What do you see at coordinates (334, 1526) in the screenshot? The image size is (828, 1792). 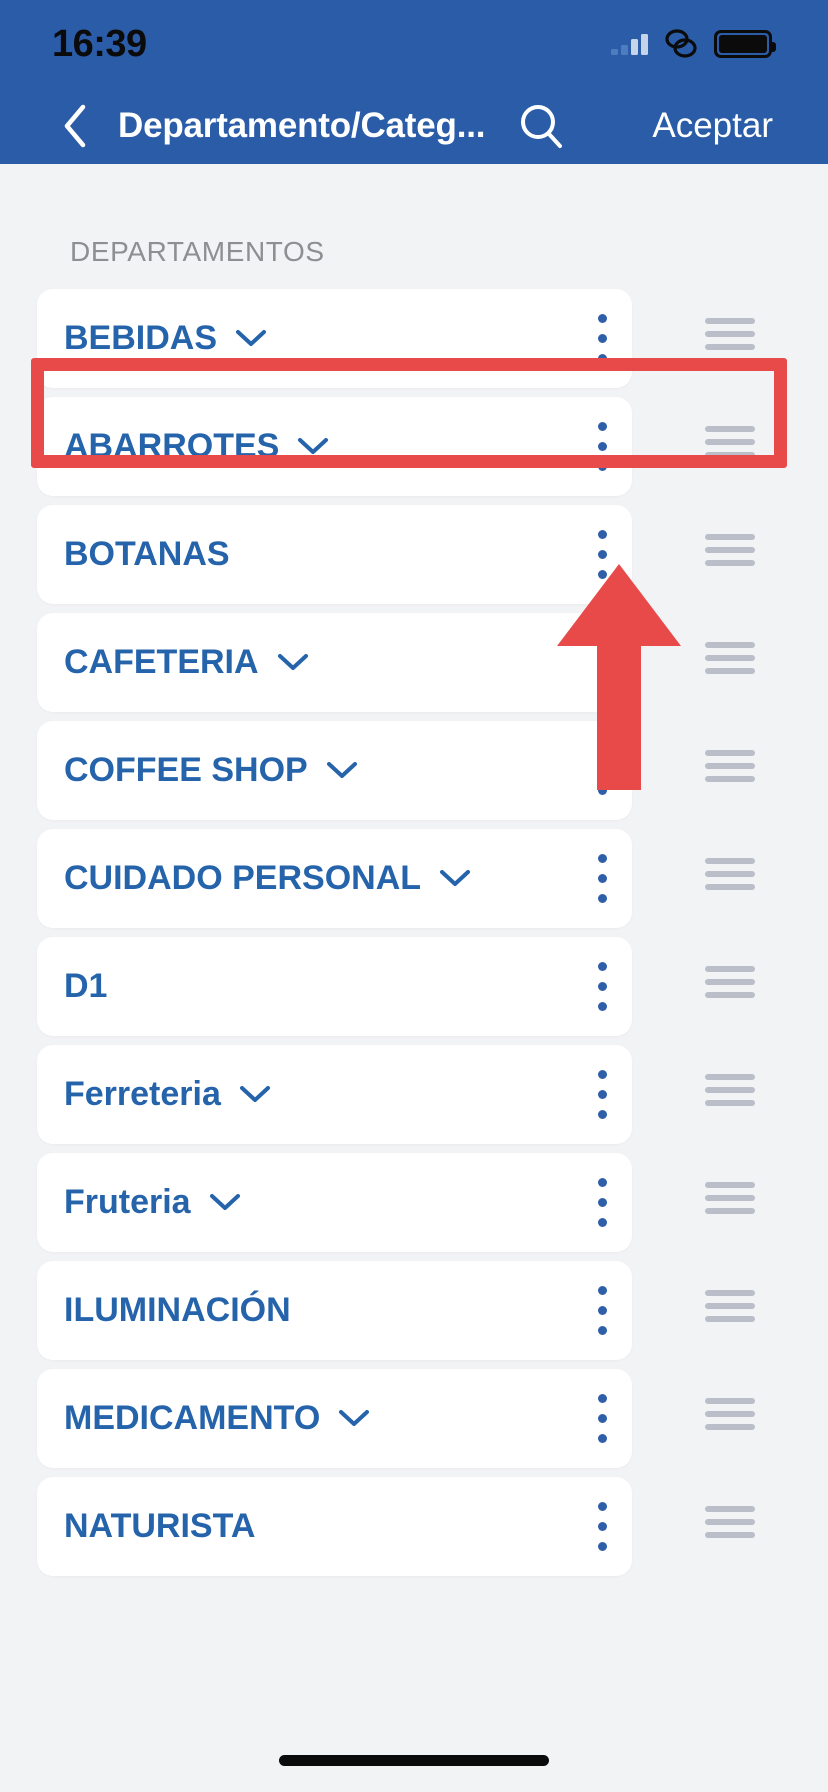 I see `department-card: NATURISTA` at bounding box center [334, 1526].